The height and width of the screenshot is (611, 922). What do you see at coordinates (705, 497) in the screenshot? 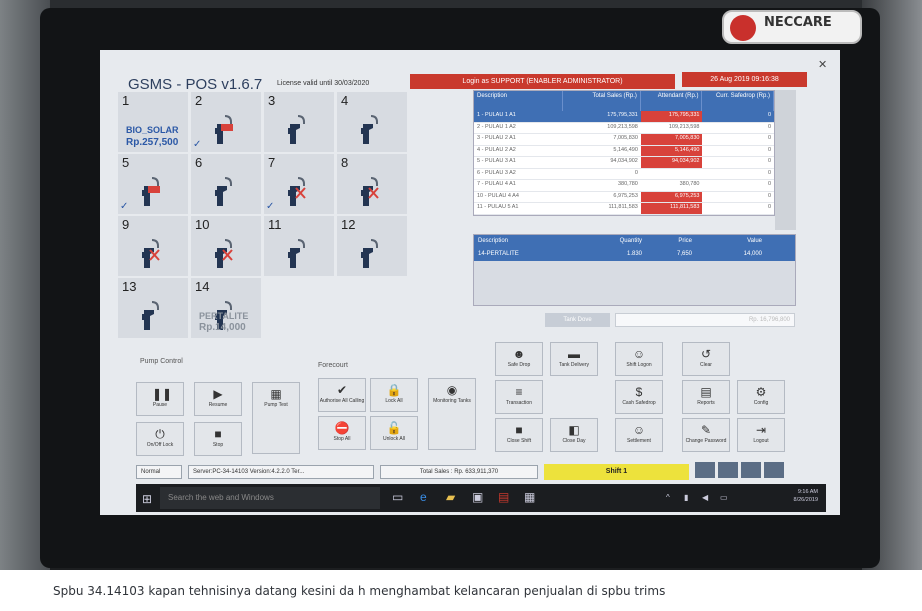
I see `volume-icon: ◀` at bounding box center [705, 497].